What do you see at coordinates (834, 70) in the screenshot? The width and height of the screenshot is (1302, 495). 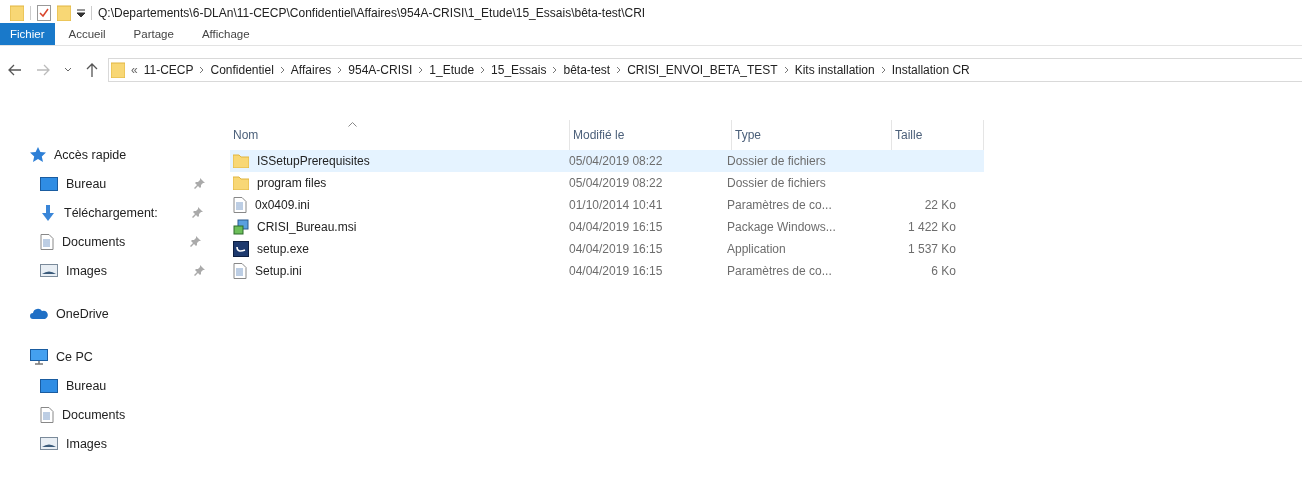 I see `breadcrumb: Kits installation` at bounding box center [834, 70].